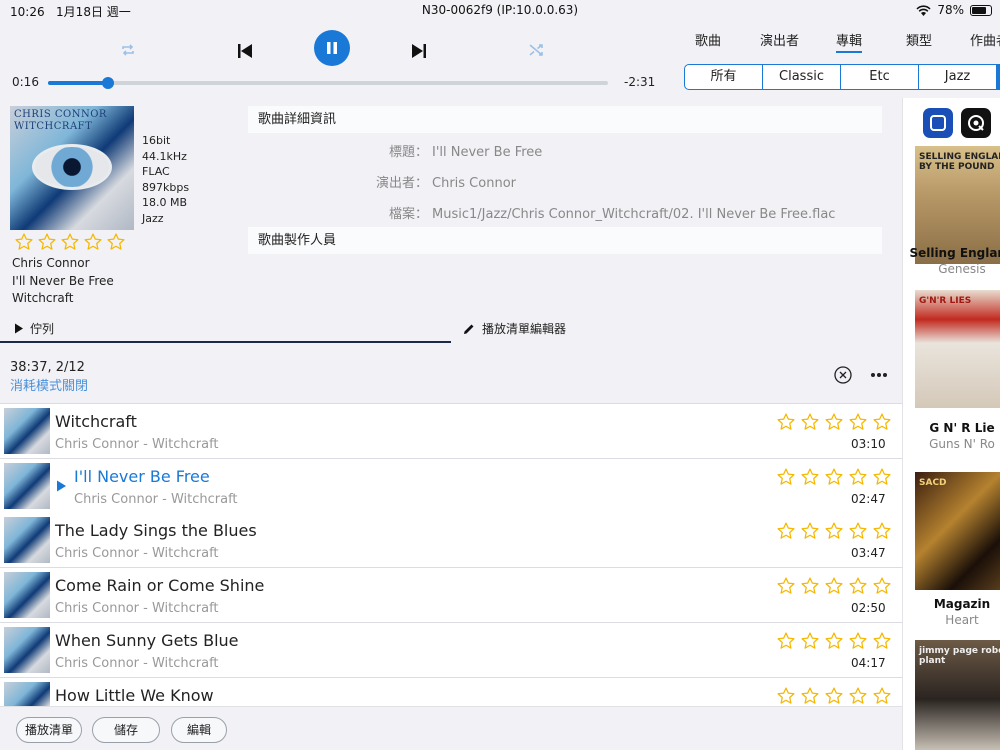  What do you see at coordinates (42, 329) in the screenshot?
I see `tab-queue-label: 佇列` at bounding box center [42, 329].